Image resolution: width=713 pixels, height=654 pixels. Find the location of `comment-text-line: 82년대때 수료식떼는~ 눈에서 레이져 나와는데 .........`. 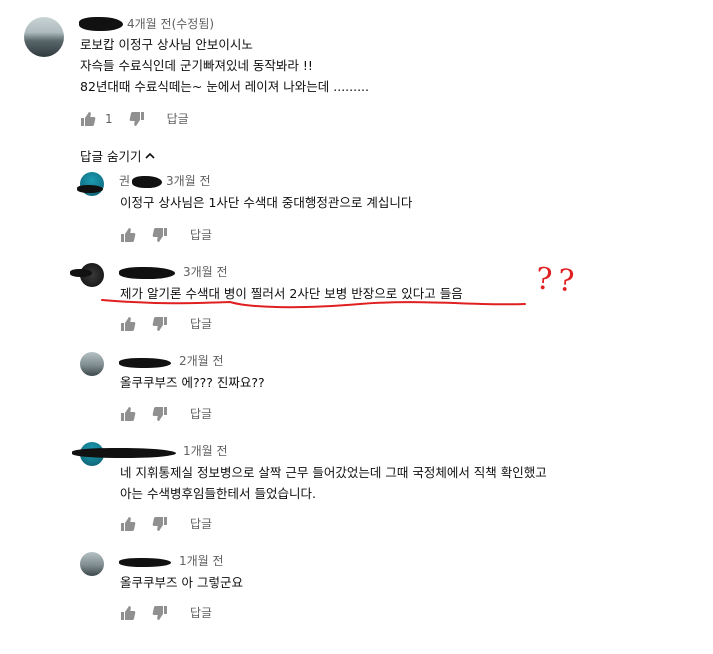

comment-text-line: 82년대때 수료식떼는~ 눈에서 레이져 나와는데 ......... is located at coordinates (225, 86).